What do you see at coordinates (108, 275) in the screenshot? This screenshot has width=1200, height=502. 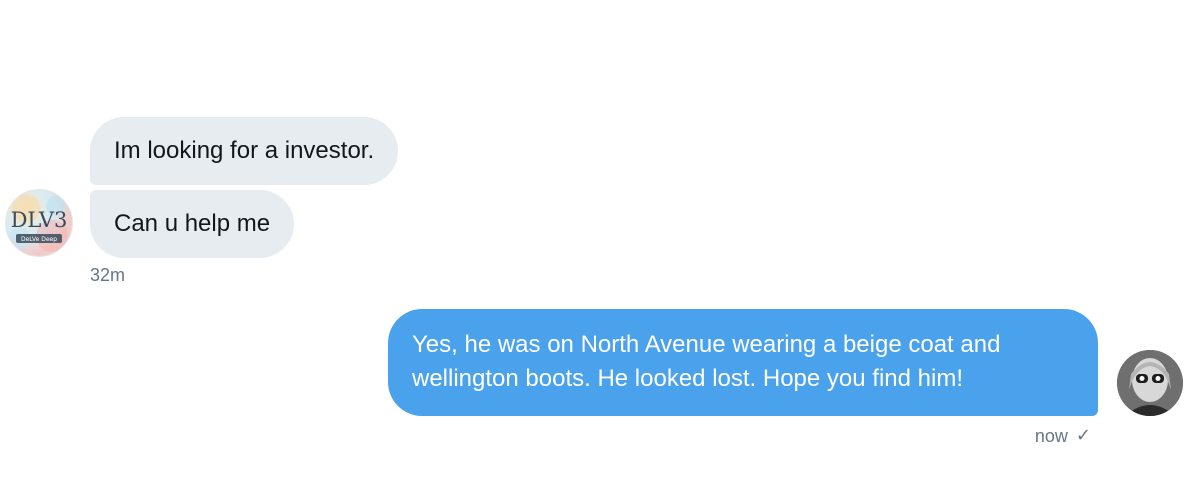 I see `incoming-timestamp: 32m` at bounding box center [108, 275].